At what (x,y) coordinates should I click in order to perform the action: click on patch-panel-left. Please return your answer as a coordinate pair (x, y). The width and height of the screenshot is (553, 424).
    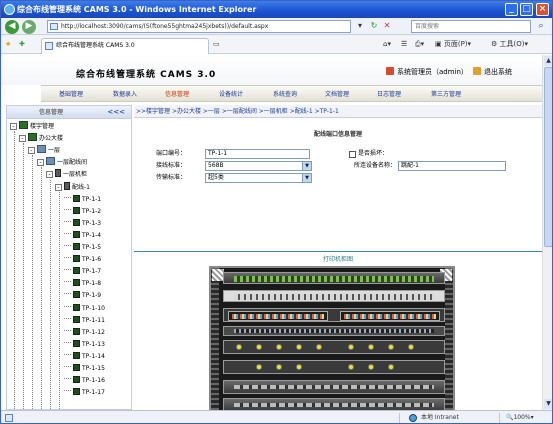
    Looking at the image, I should click on (278, 316).